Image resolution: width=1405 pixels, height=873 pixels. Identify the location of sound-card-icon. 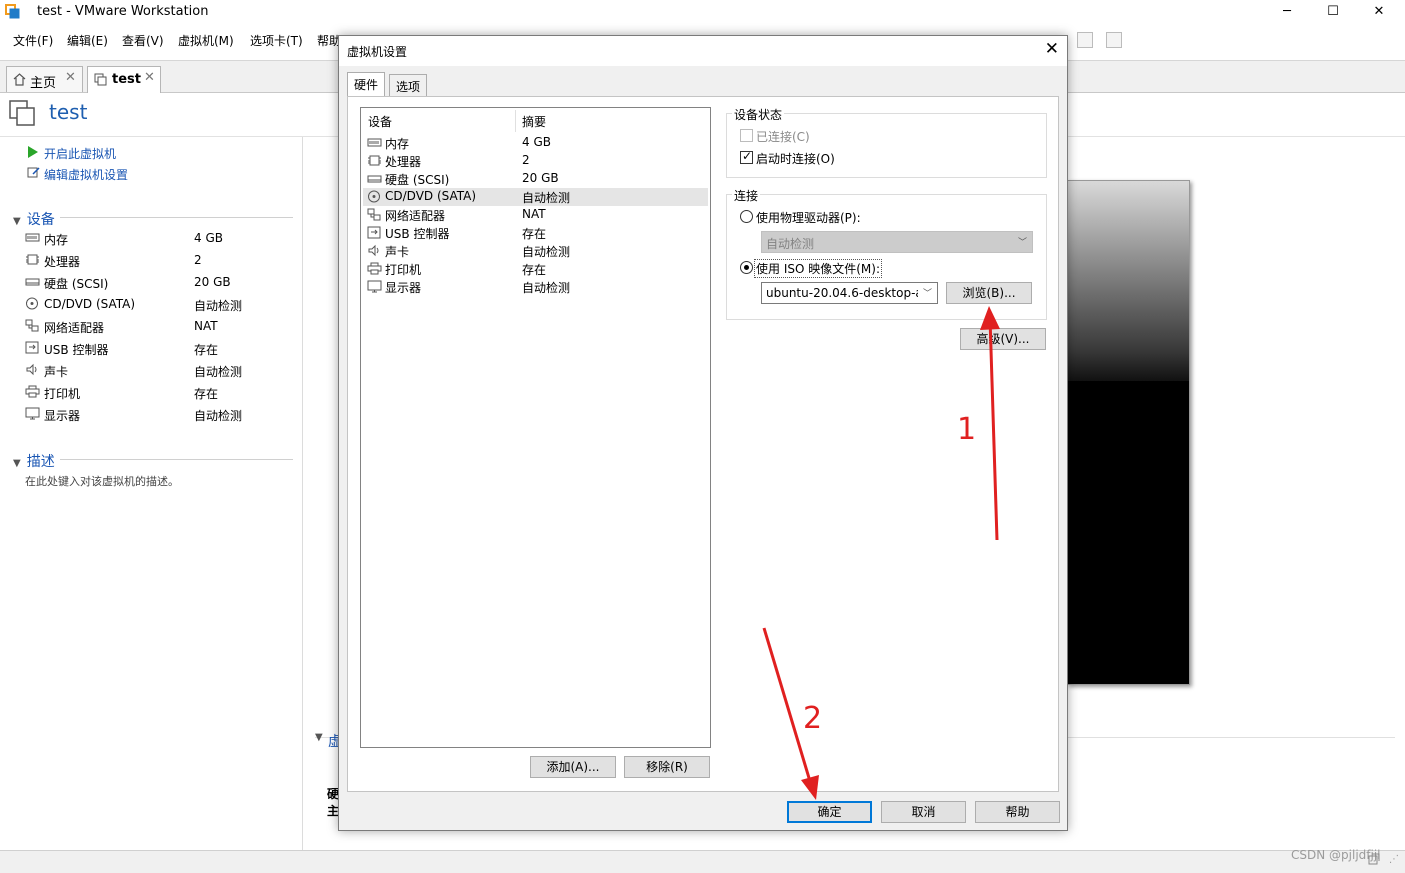
(373, 250).